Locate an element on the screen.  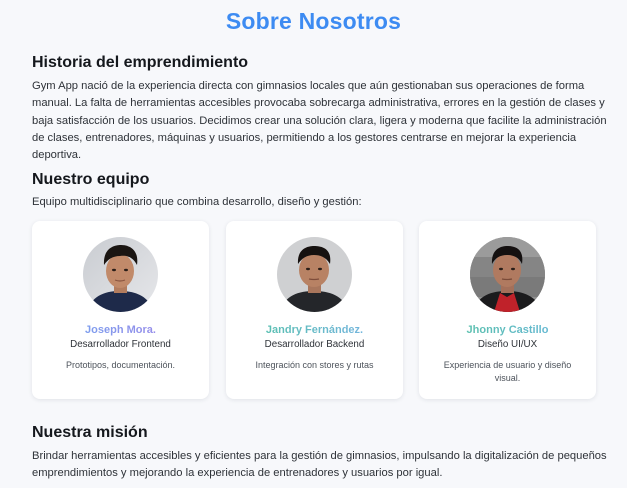
mission-heading: Nuestra misión is located at coordinates (90, 432).